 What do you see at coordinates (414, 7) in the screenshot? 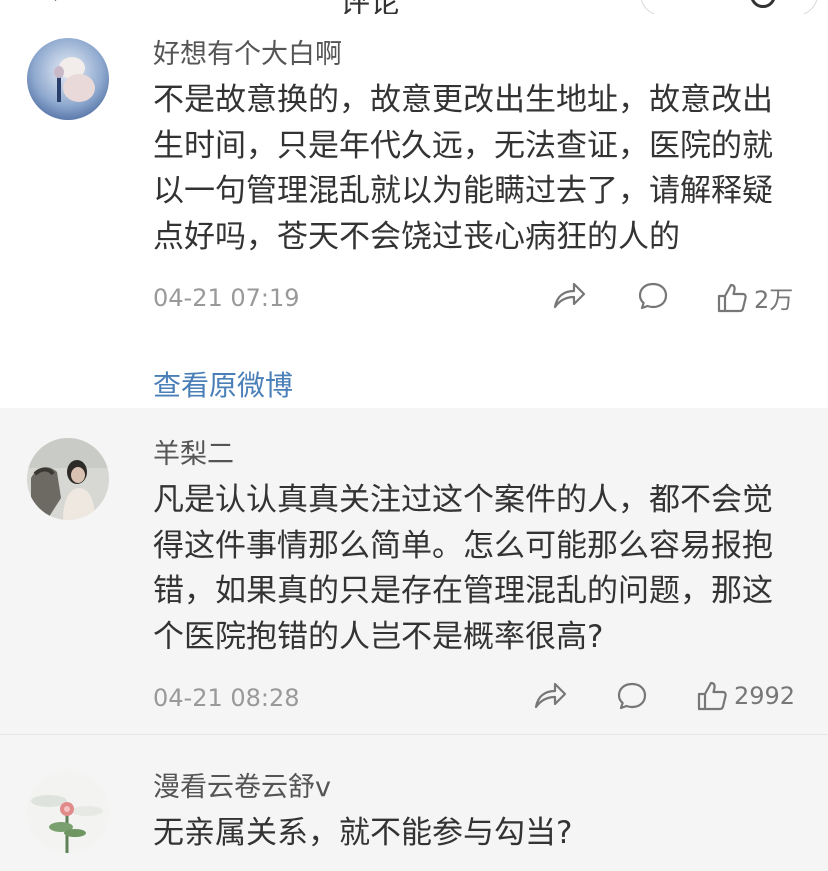
I see `top-bar: 评论` at bounding box center [414, 7].